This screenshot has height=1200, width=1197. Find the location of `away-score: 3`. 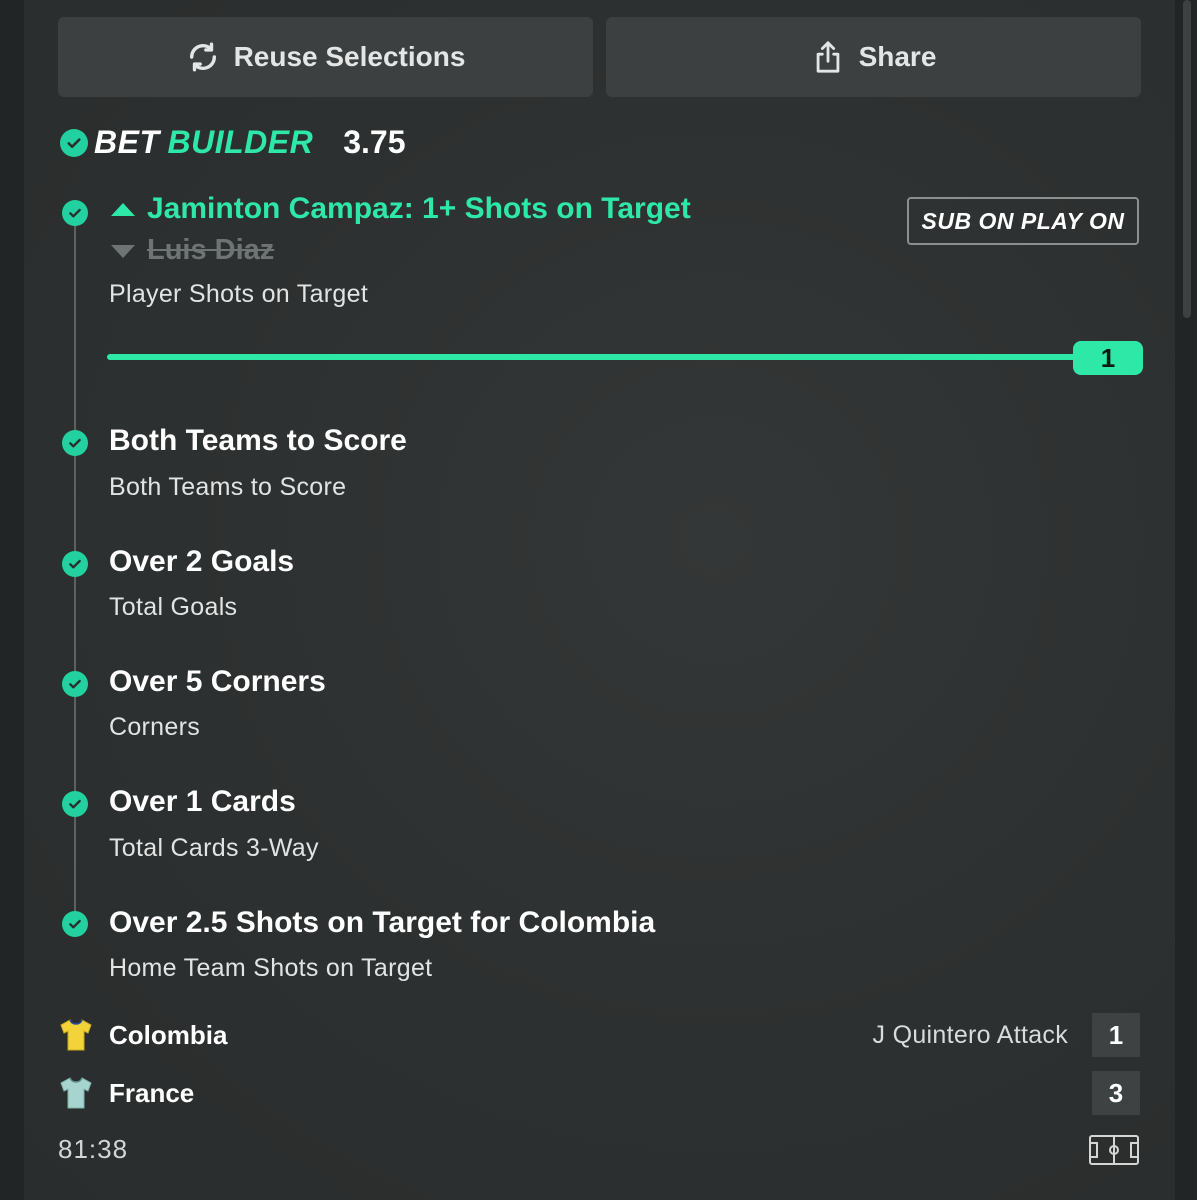

away-score: 3 is located at coordinates (1116, 1093).